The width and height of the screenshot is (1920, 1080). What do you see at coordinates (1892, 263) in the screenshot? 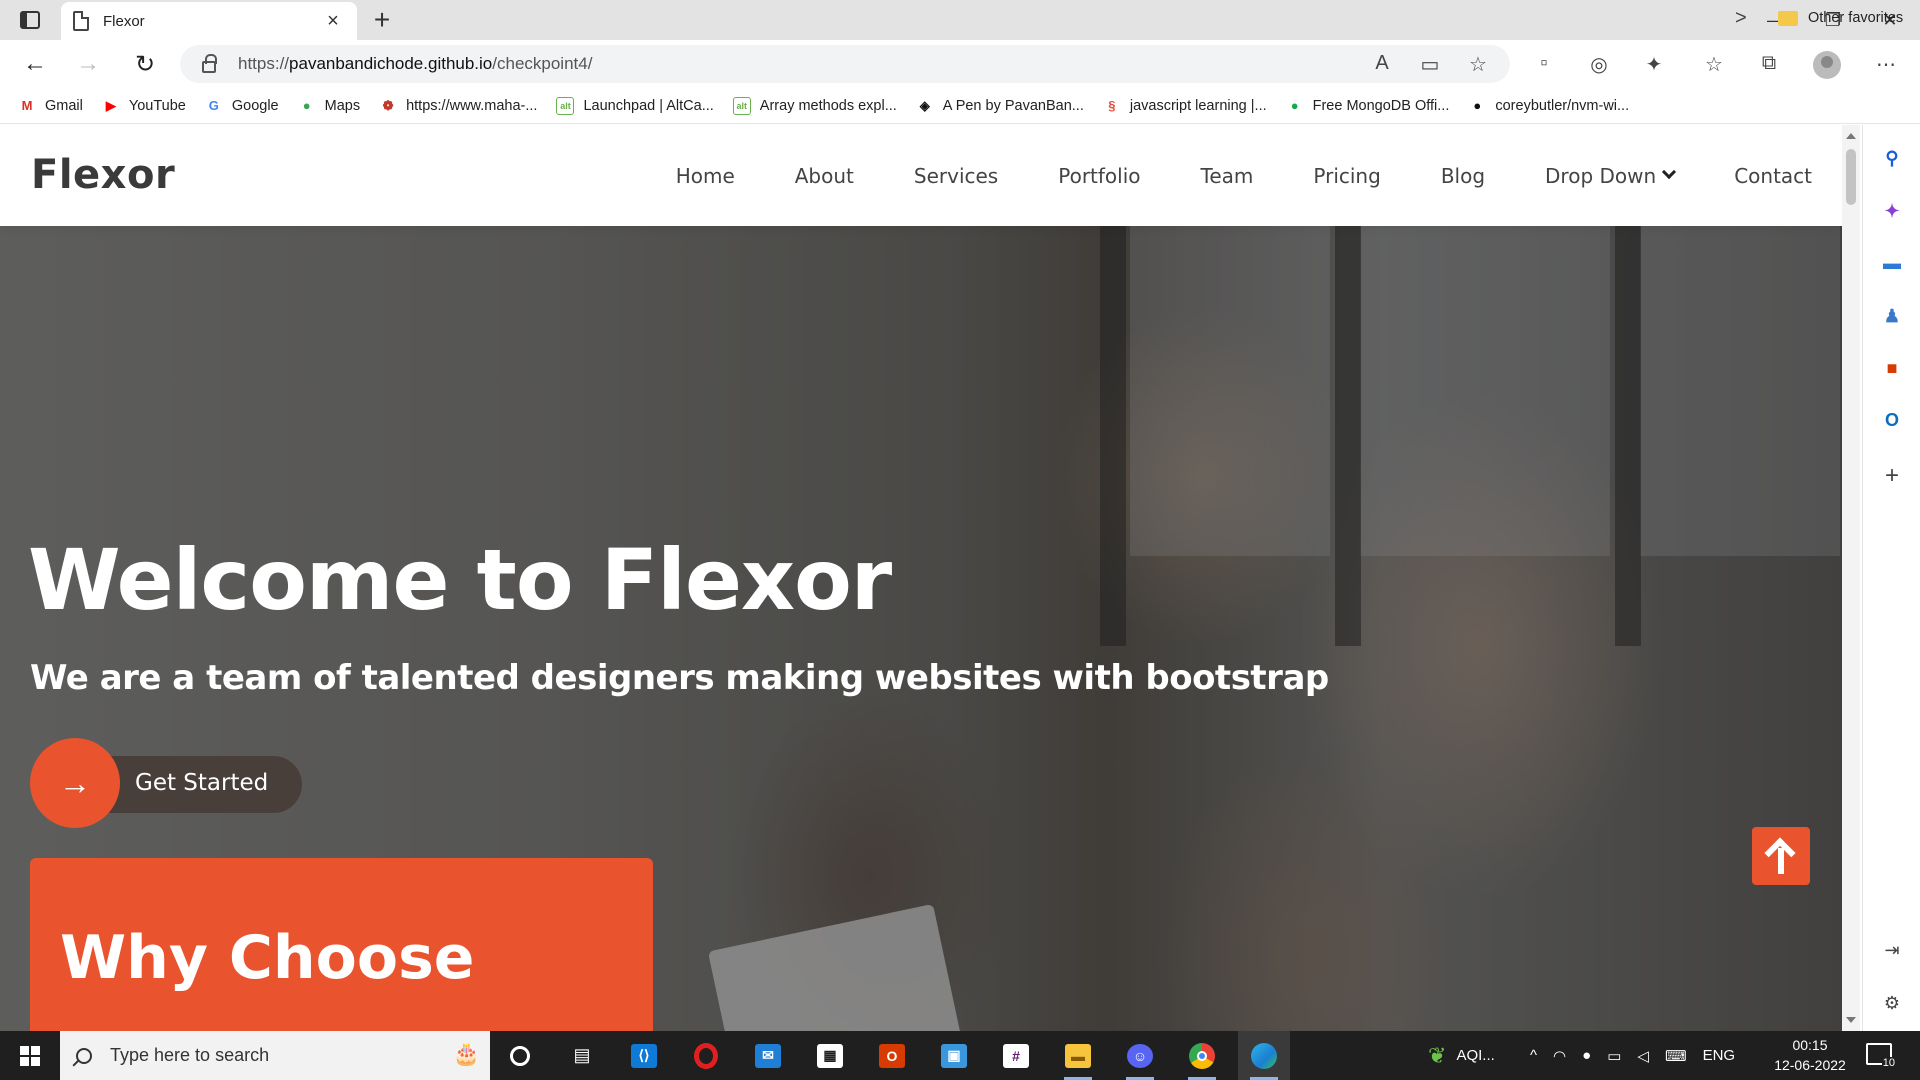
I see `tools-icon: ▬` at bounding box center [1892, 263].